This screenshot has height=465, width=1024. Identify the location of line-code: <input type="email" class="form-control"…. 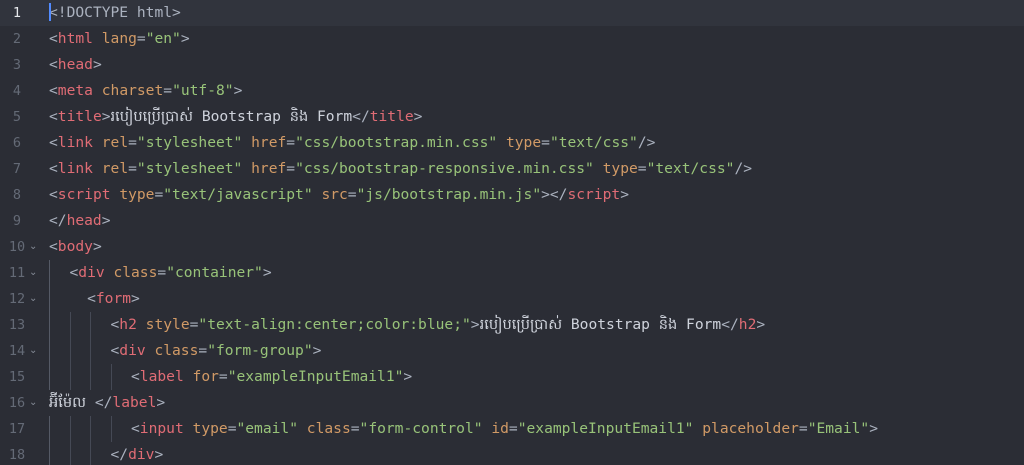
(536, 429).